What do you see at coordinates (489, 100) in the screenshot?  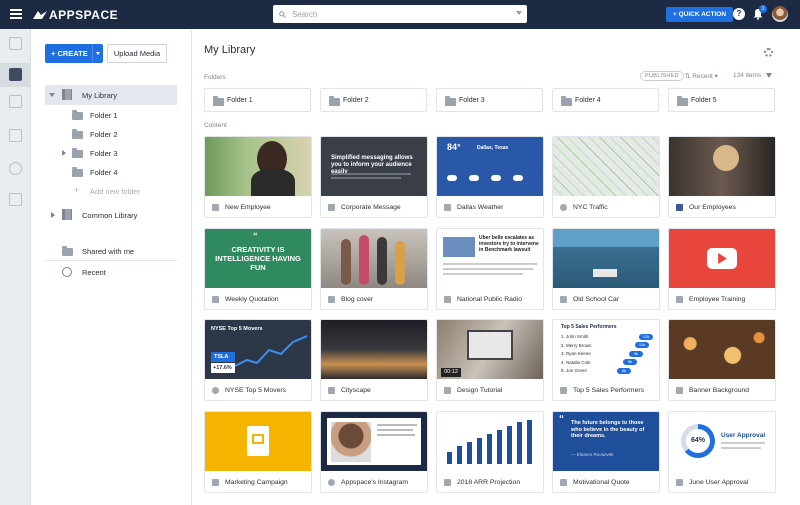 I see `folder-card: Folder 3` at bounding box center [489, 100].